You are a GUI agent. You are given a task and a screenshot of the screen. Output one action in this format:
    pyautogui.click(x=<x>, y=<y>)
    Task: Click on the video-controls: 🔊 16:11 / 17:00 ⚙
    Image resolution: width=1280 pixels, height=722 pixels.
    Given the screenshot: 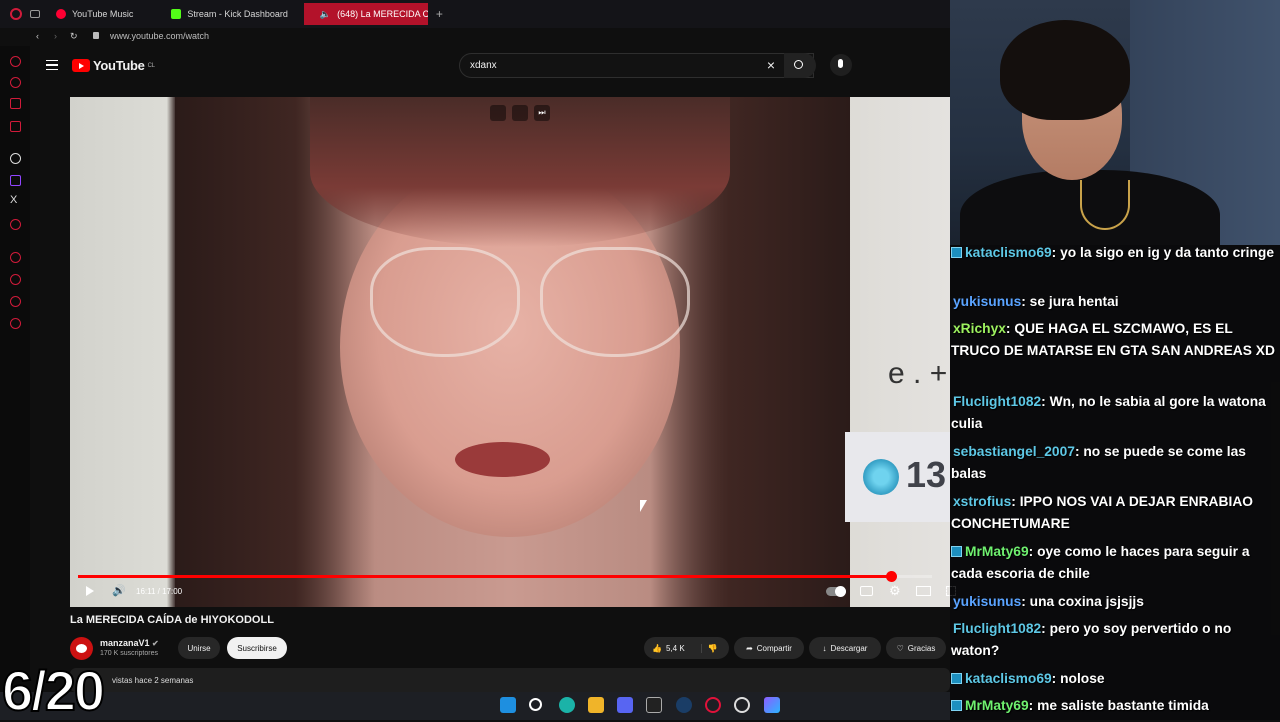 What is the action you would take?
    pyautogui.click(x=517, y=592)
    